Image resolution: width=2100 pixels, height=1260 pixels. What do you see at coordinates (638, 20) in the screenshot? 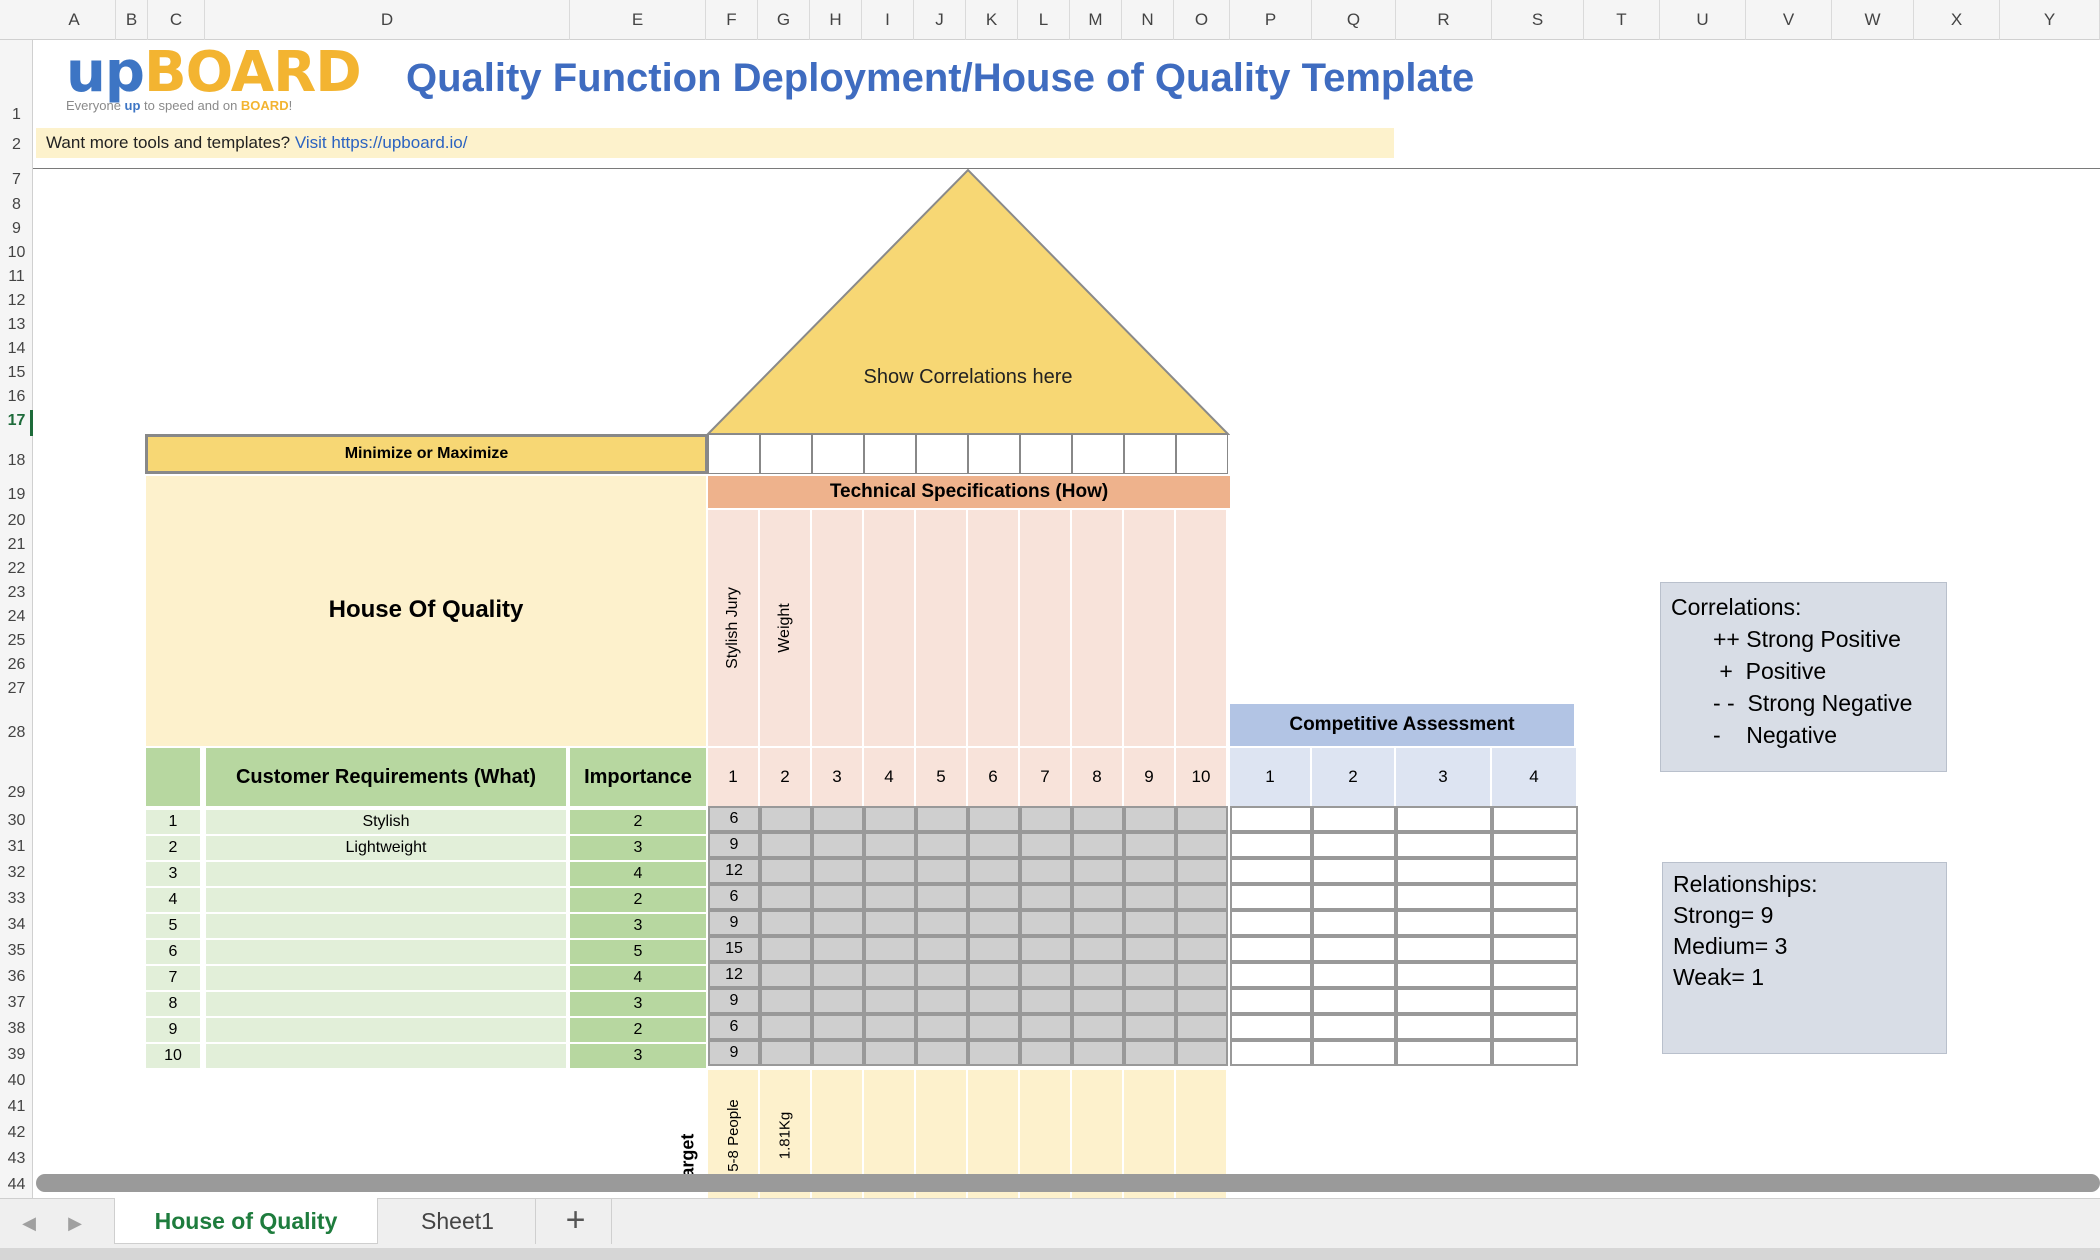
I see `column-header-e: E` at bounding box center [638, 20].